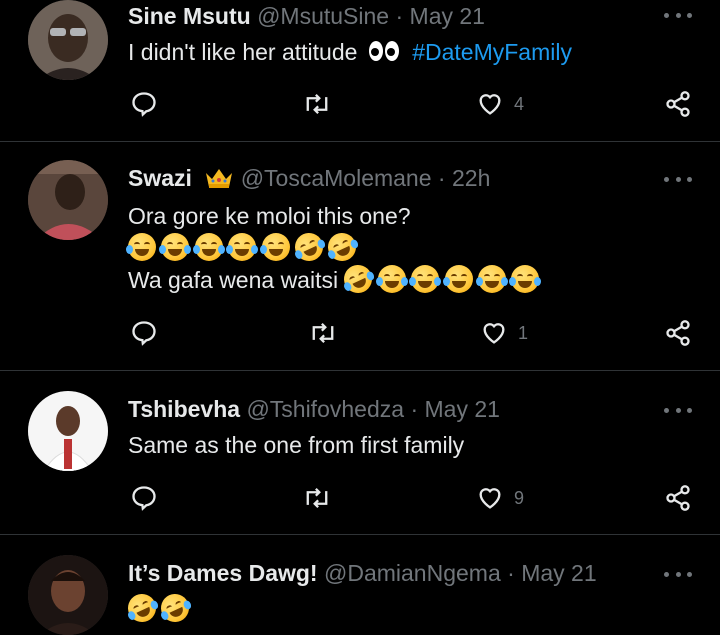 This screenshot has width=720, height=635. What do you see at coordinates (160, 178) in the screenshot?
I see `display-name: Swazi` at bounding box center [160, 178].